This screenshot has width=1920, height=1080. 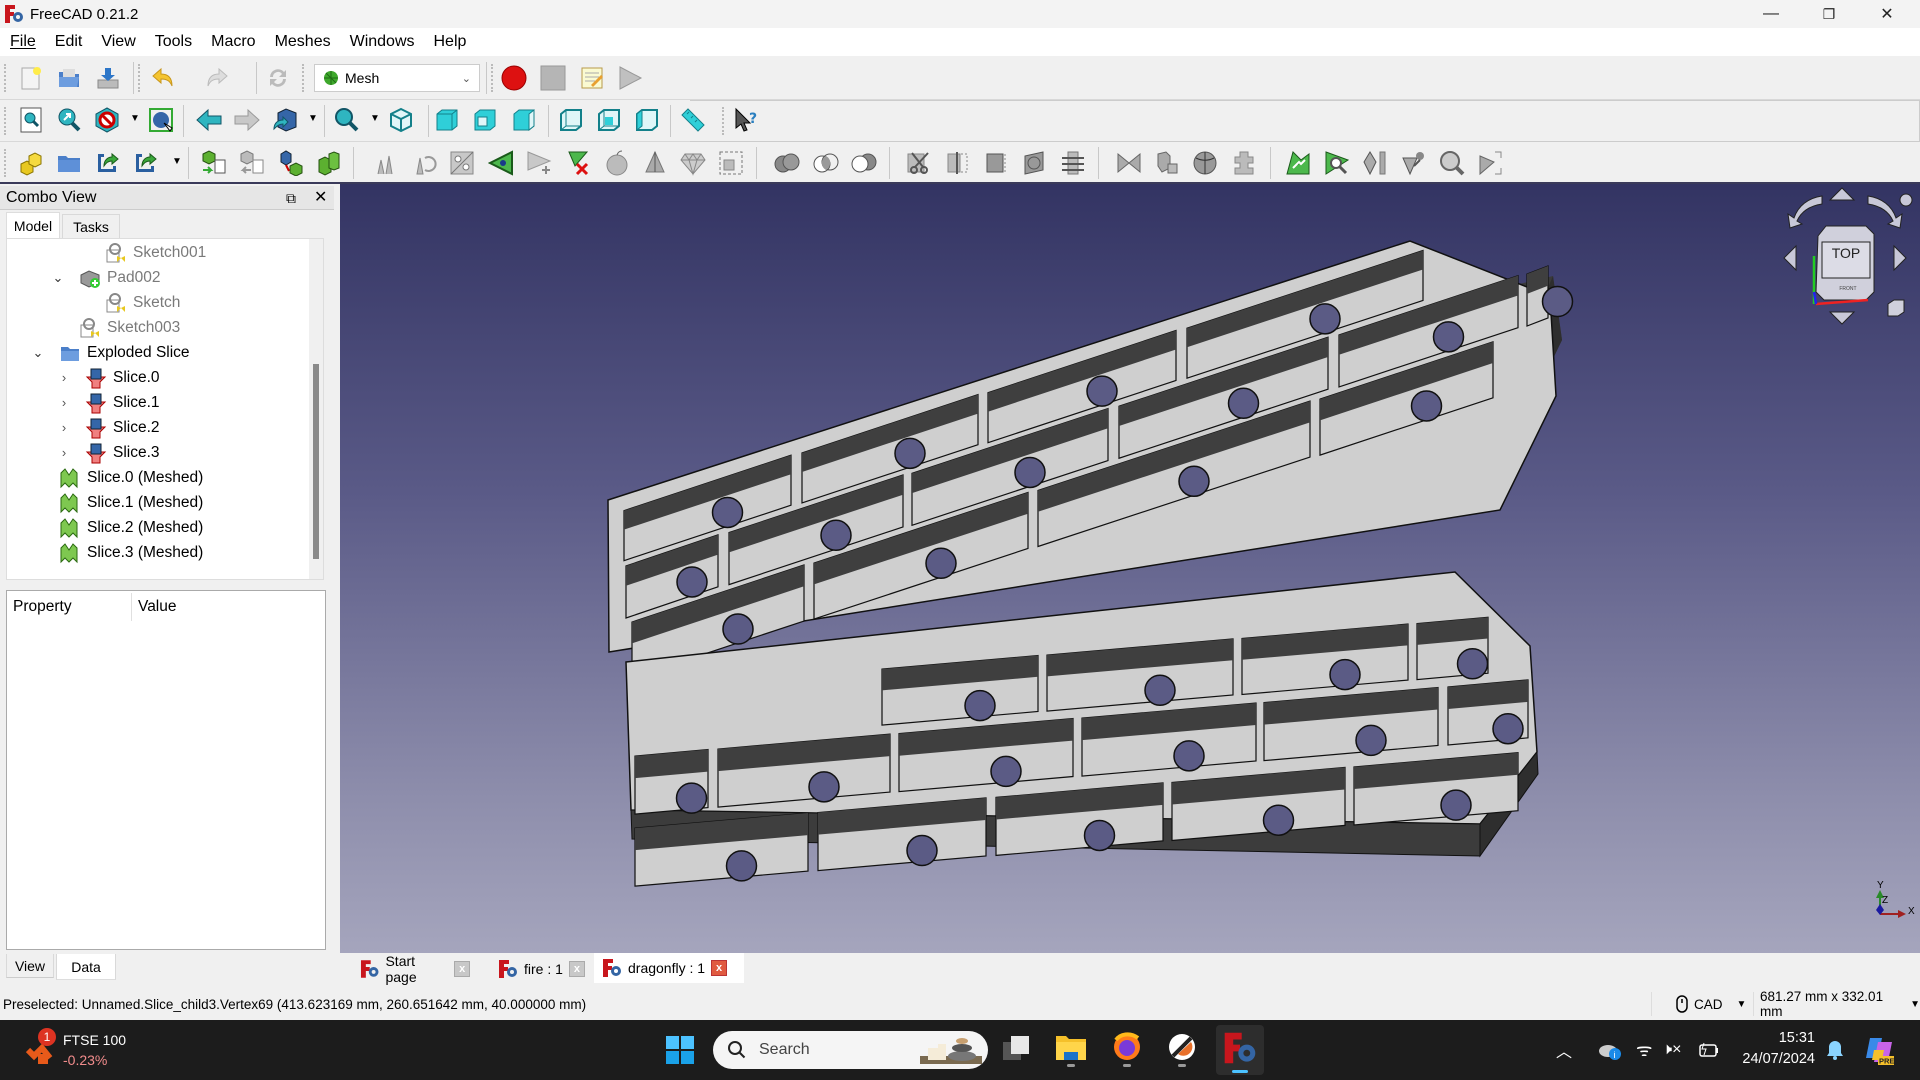 What do you see at coordinates (1709, 1050) in the screenshot?
I see `battery-status` at bounding box center [1709, 1050].